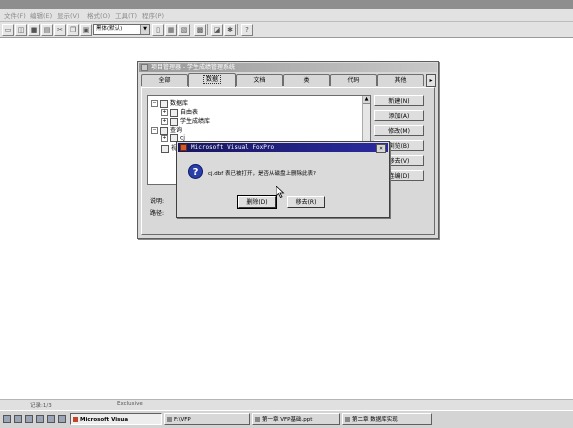  What do you see at coordinates (153, 15) in the screenshot?
I see `menu-program: 程序(P)` at bounding box center [153, 15].